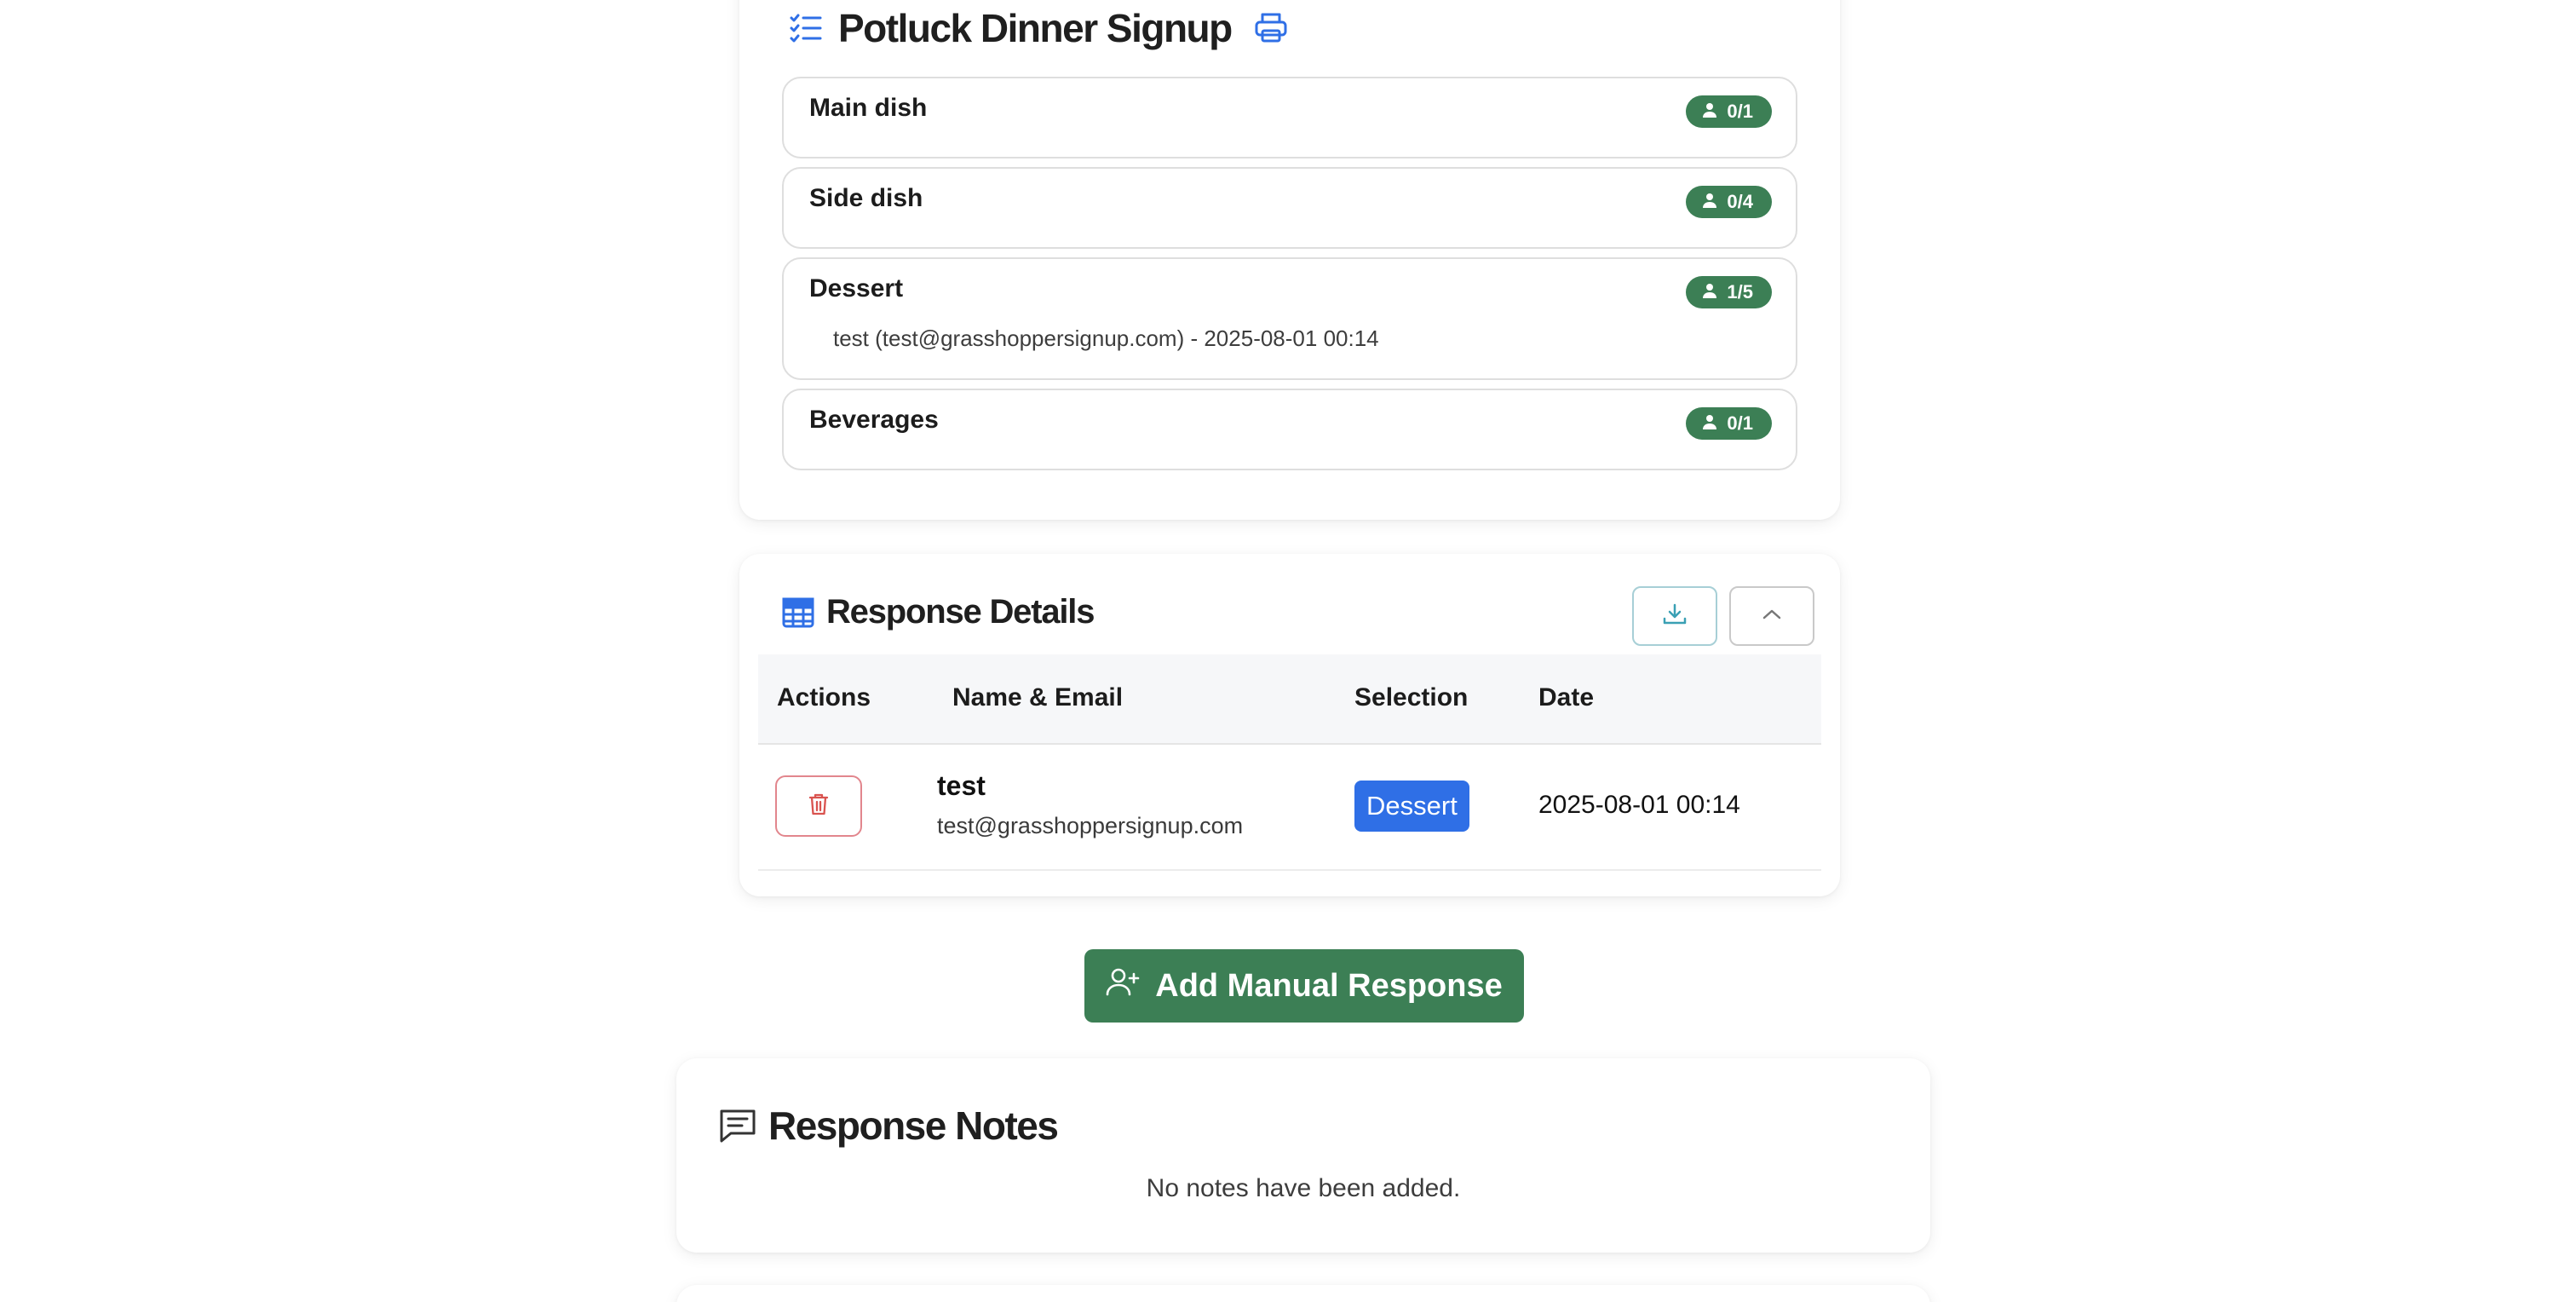 Image resolution: width=2576 pixels, height=1302 pixels. I want to click on table-header: Actions Name & Email Selection Date, so click(1289, 700).